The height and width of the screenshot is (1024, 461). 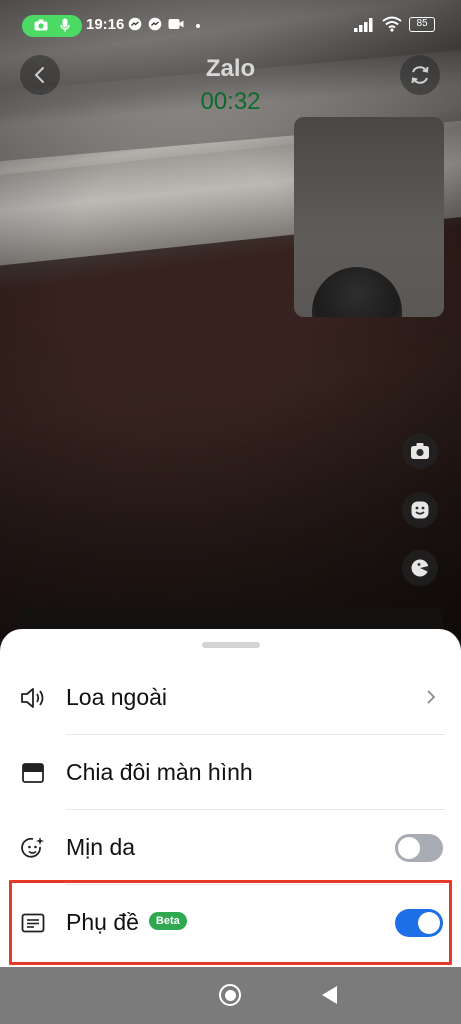 What do you see at coordinates (369, 217) in the screenshot?
I see `self-video-preview` at bounding box center [369, 217].